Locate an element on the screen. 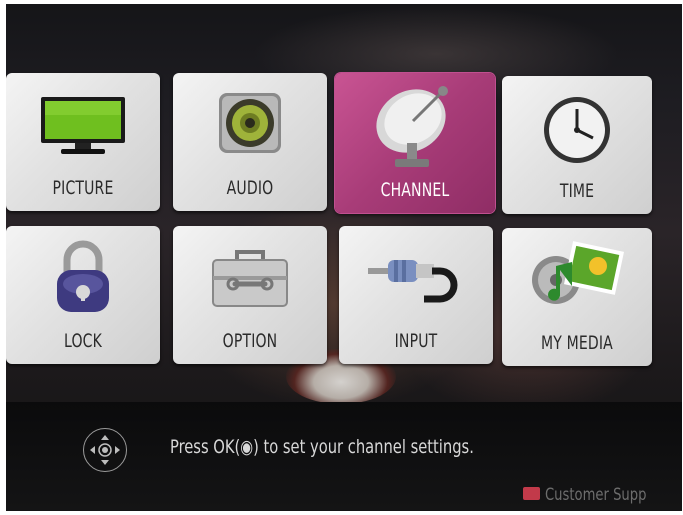  menu-tile-lock: LOCK is located at coordinates (83, 295).